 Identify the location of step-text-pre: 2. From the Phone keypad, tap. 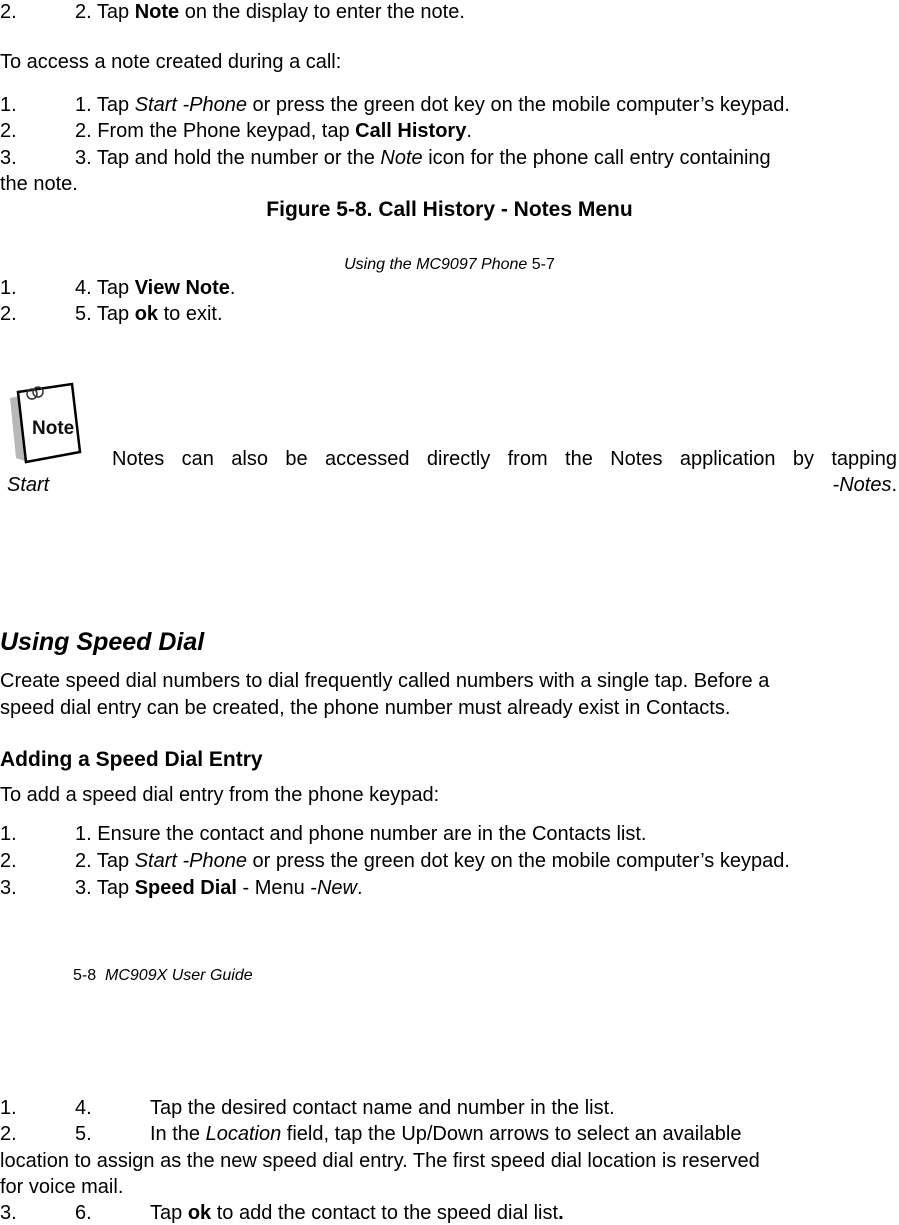
(215, 131).